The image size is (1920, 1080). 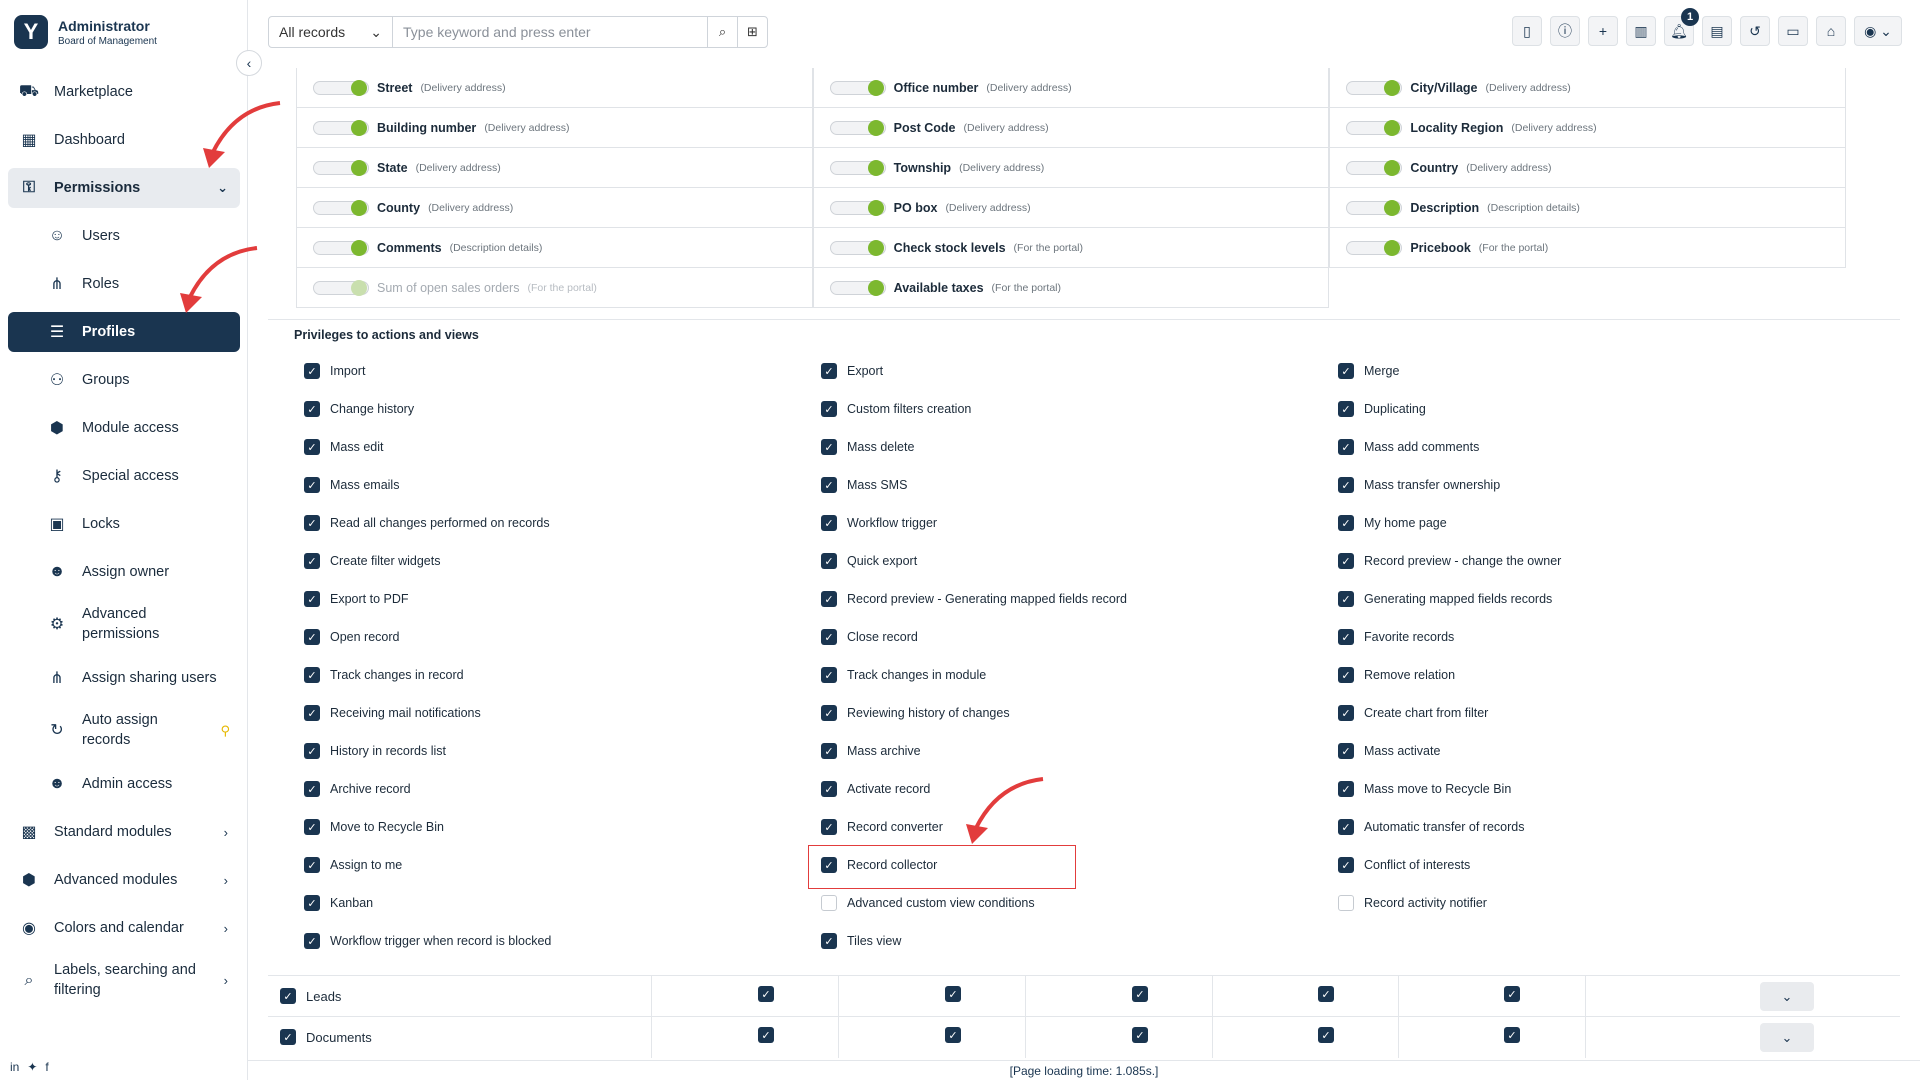 What do you see at coordinates (562, 371) in the screenshot?
I see `privilege-import: ✓ Import` at bounding box center [562, 371].